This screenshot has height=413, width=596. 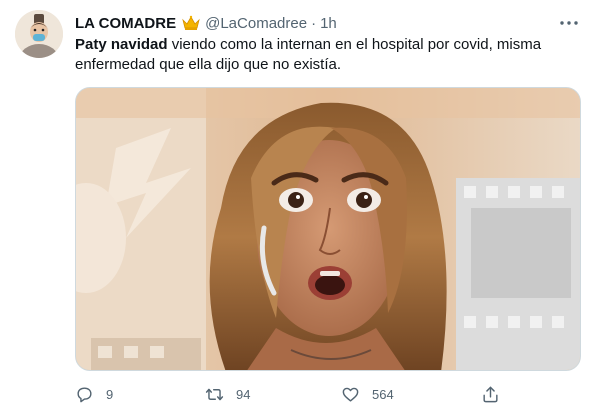 What do you see at coordinates (383, 394) in the screenshot?
I see `like-count: 564` at bounding box center [383, 394].